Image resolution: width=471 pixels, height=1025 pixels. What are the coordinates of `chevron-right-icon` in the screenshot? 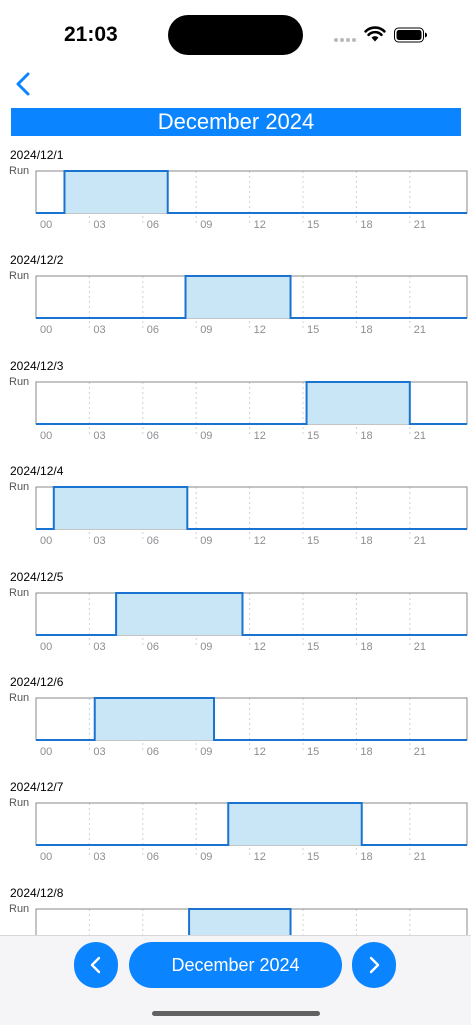 It's located at (374, 965).